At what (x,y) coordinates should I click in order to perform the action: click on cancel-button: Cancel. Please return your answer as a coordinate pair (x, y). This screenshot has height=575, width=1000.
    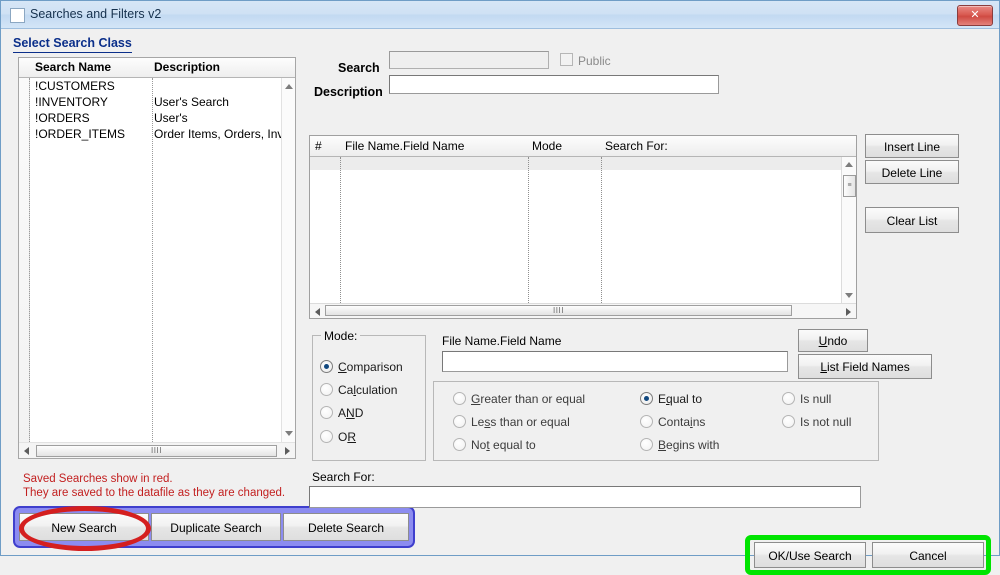
    Looking at the image, I should click on (928, 555).